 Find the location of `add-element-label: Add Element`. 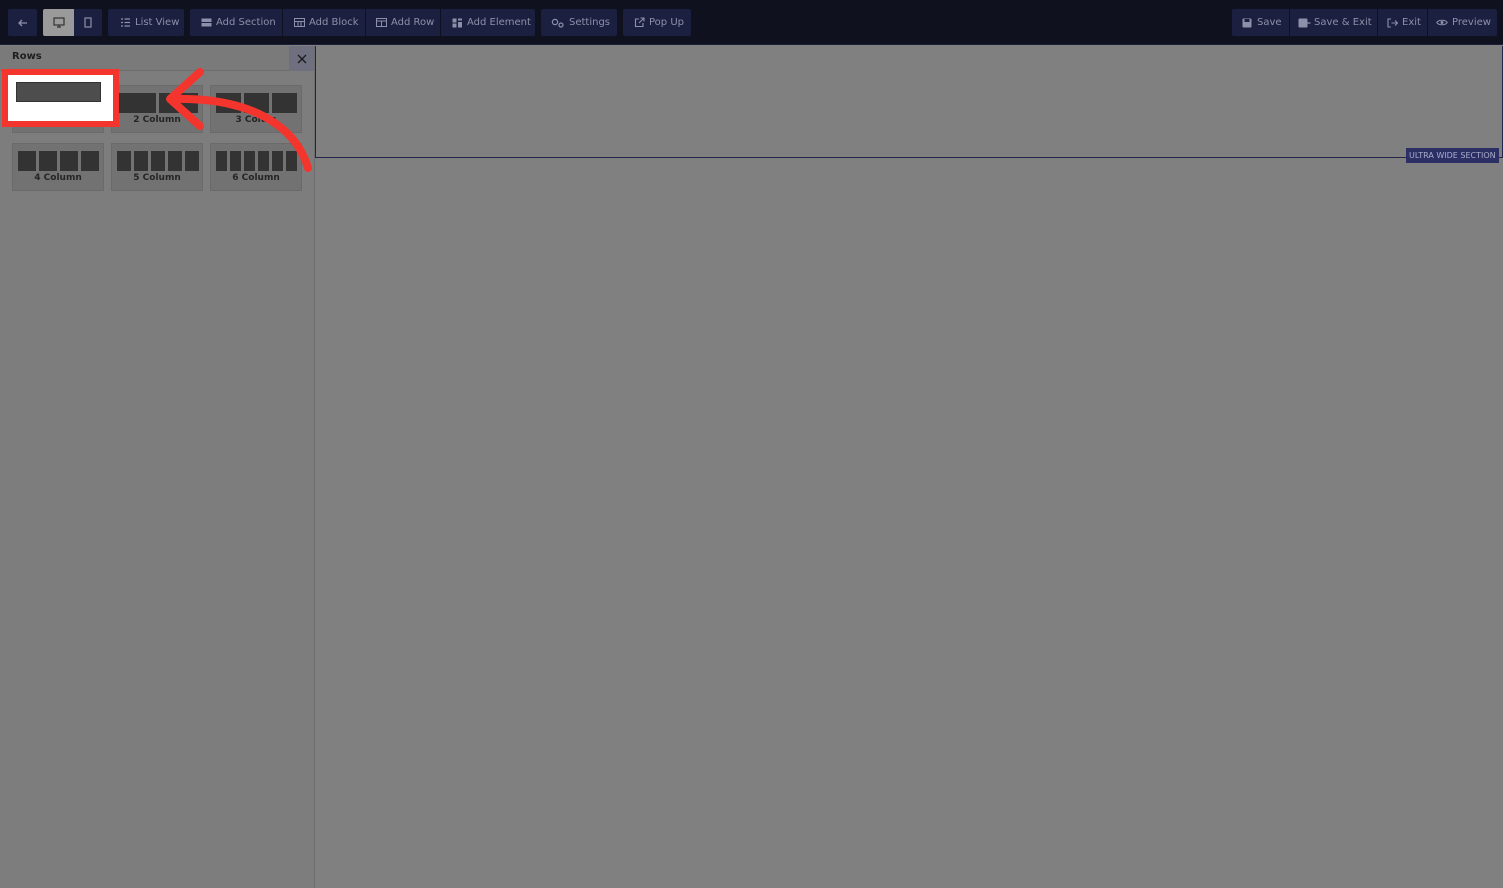

add-element-label: Add Element is located at coordinates (499, 22).